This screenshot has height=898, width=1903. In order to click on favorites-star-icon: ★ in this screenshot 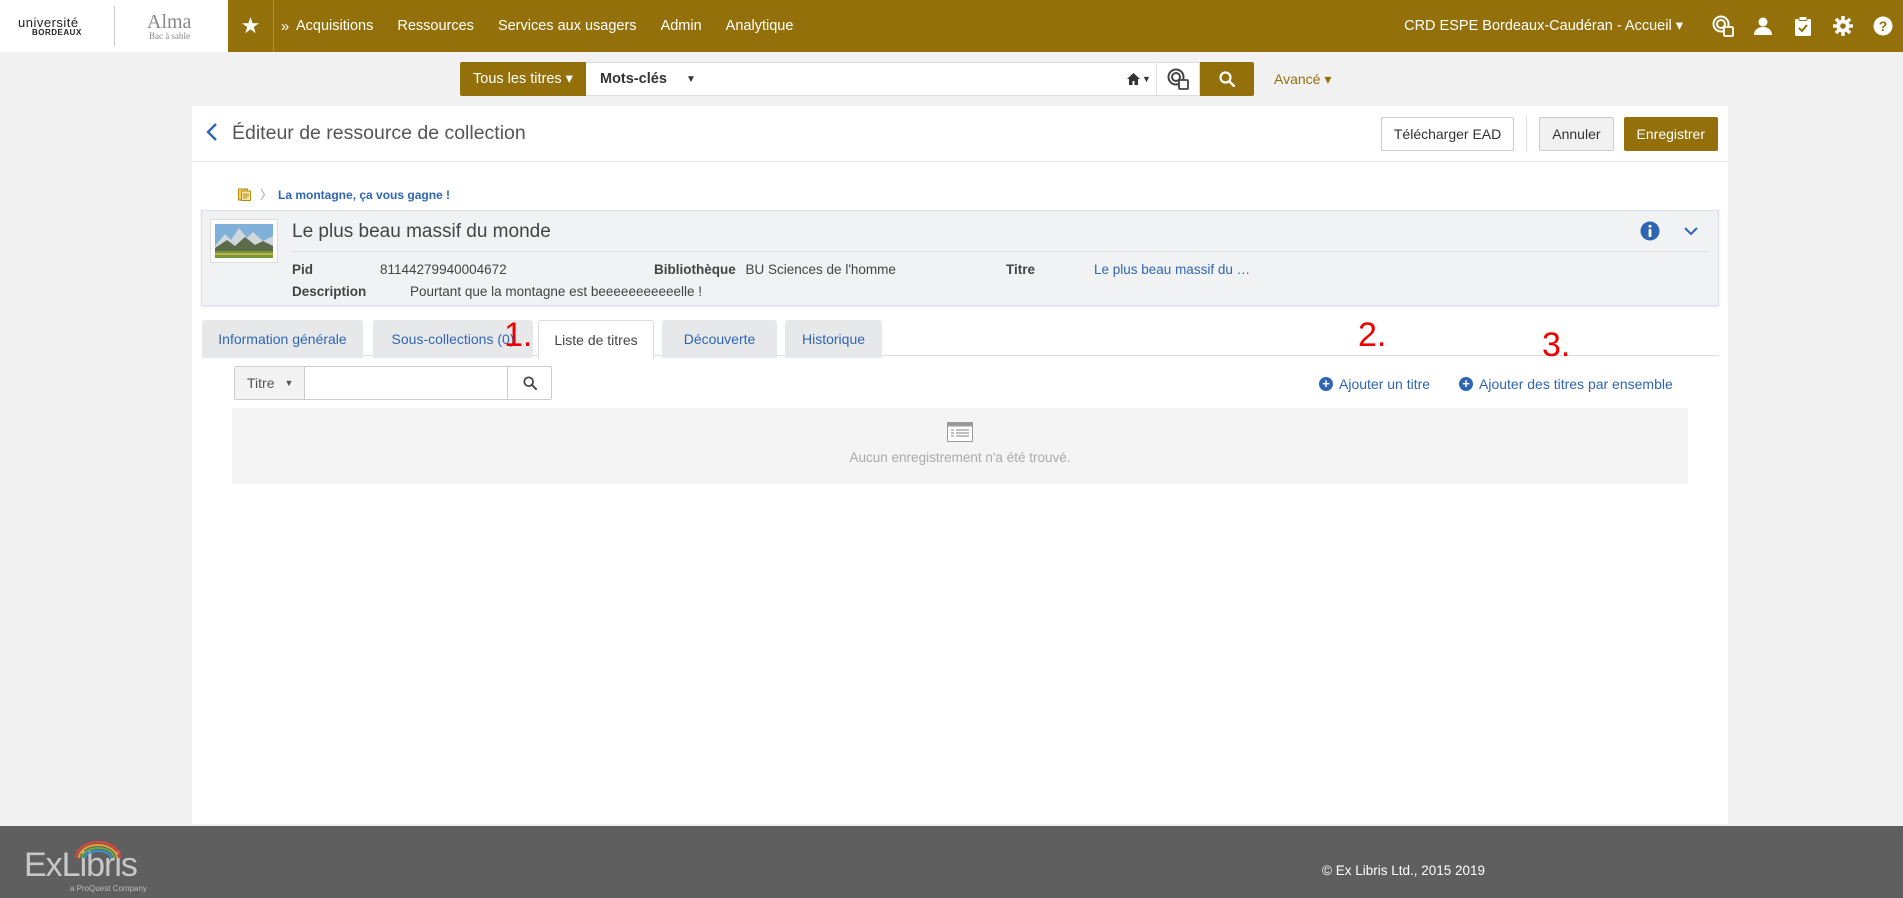, I will do `click(251, 26)`.